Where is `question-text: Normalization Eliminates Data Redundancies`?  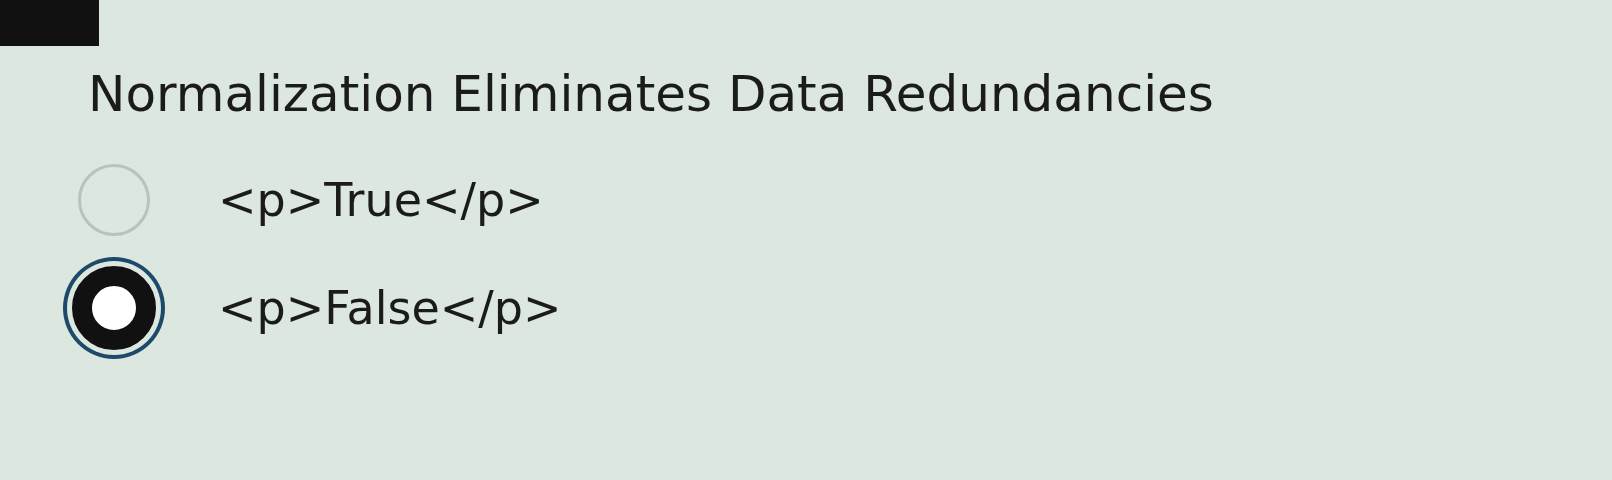 question-text: Normalization Eliminates Data Redundancies is located at coordinates (651, 94).